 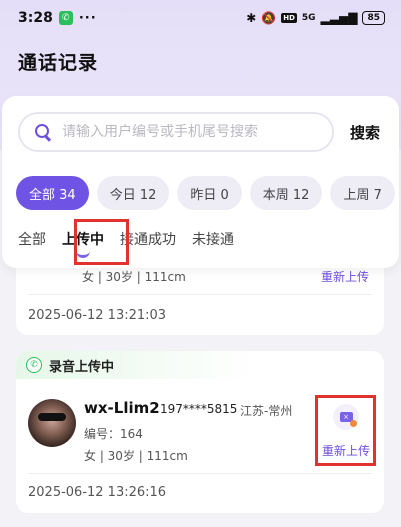 I want to click on page-title: 通话记录, so click(x=58, y=63).